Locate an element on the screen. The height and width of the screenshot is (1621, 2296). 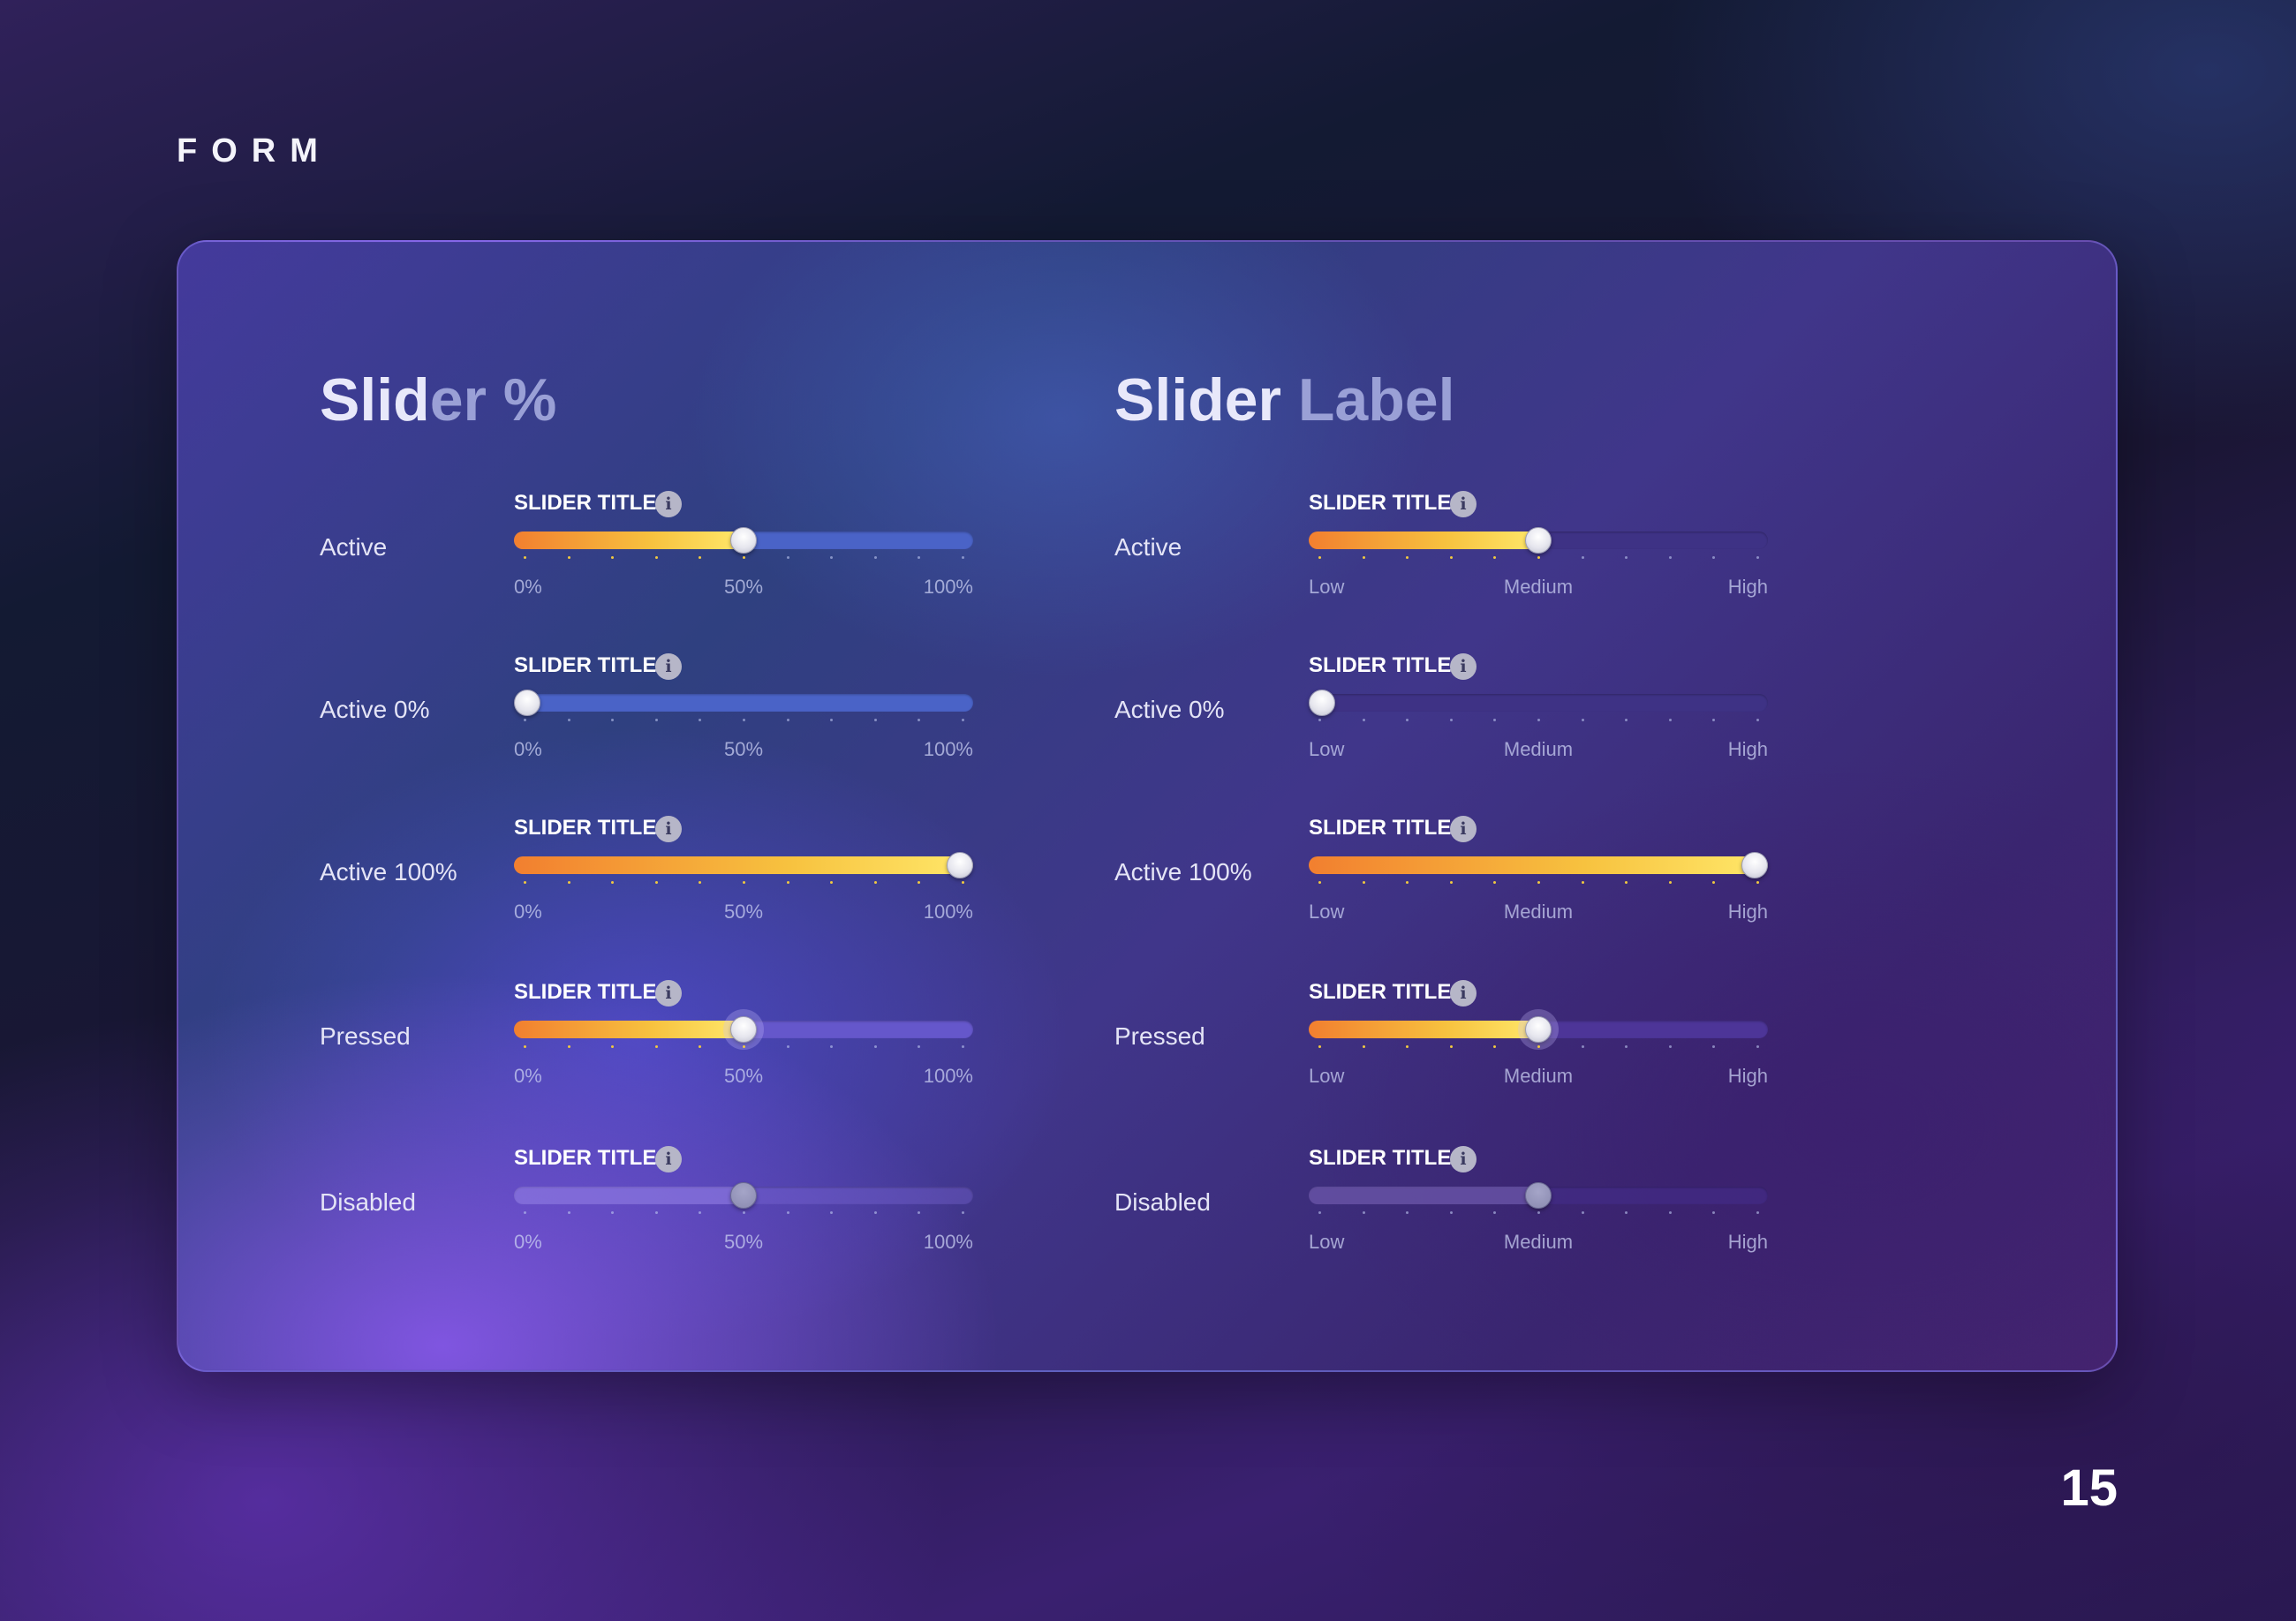
slider-row: Disabled SLIDER TITLE: i 0% 50% 100% is located at coordinates (655, 1201).